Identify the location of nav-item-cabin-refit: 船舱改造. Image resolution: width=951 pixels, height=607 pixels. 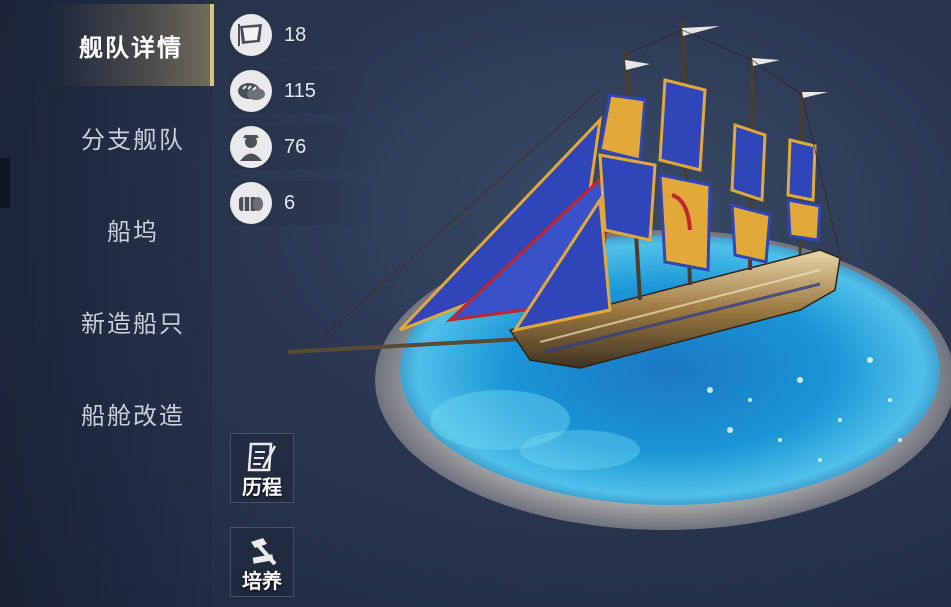
(133, 413).